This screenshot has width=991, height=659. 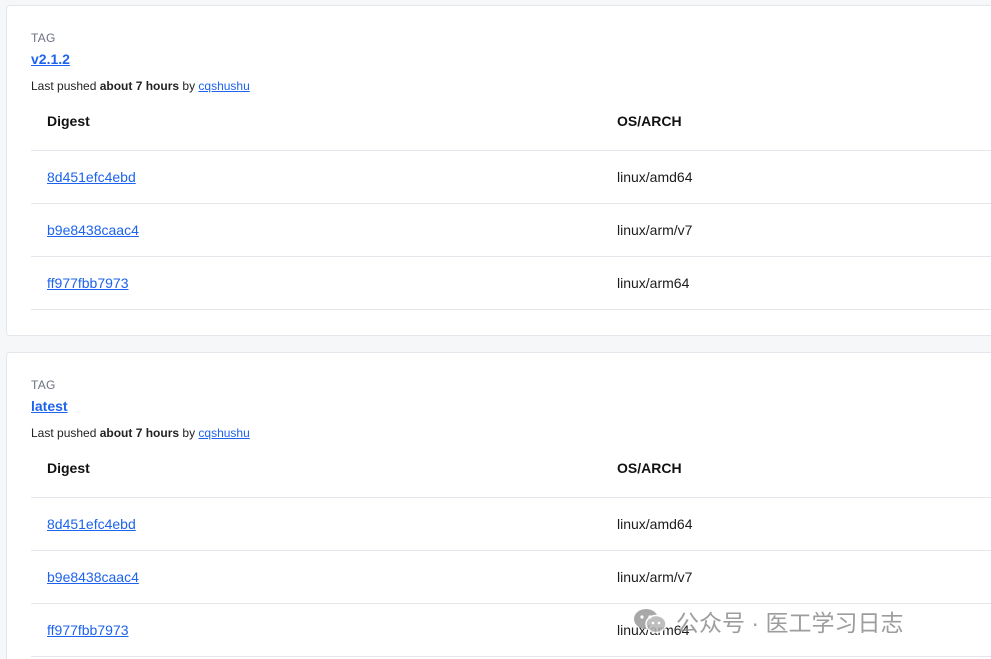 What do you see at coordinates (49, 406) in the screenshot?
I see `tag-name-link: latest` at bounding box center [49, 406].